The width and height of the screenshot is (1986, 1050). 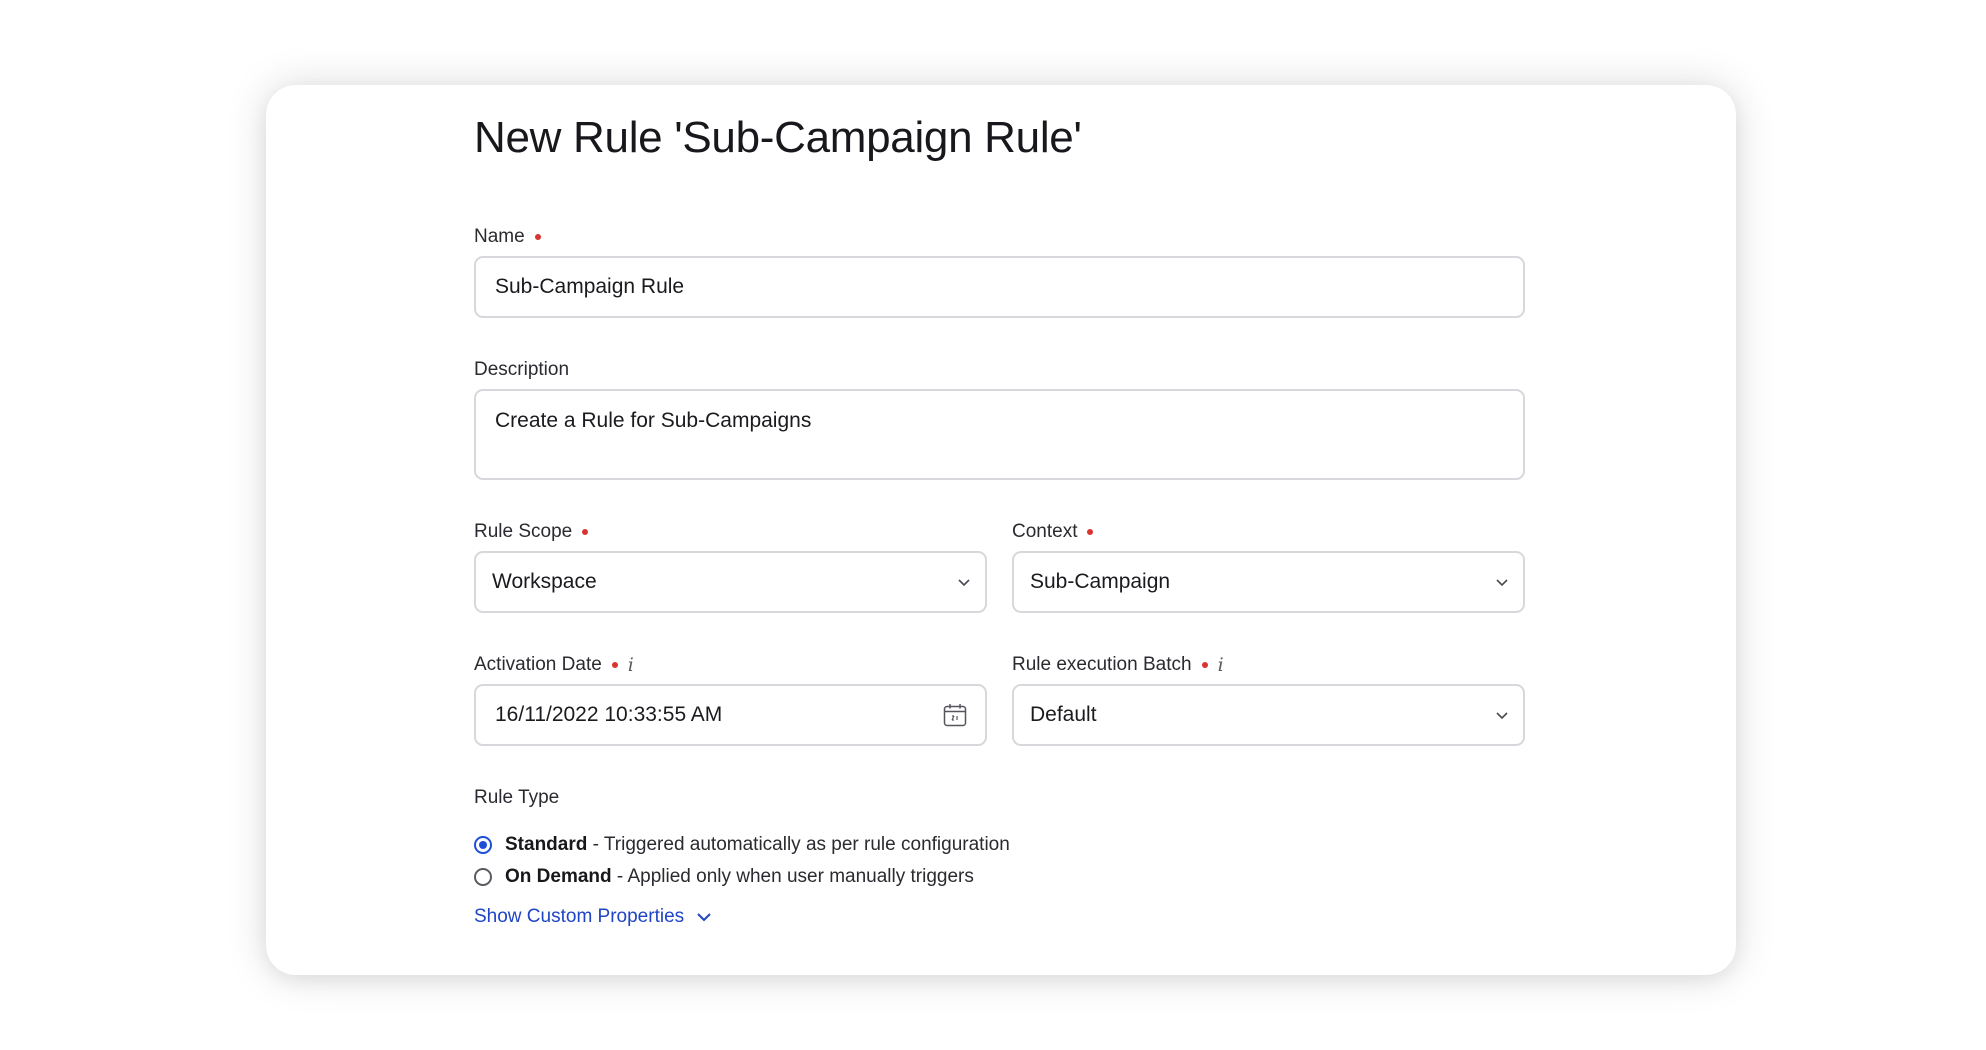 I want to click on activation-date-input: 16/11/2022 10:33:55 AM, so click(x=730, y=715).